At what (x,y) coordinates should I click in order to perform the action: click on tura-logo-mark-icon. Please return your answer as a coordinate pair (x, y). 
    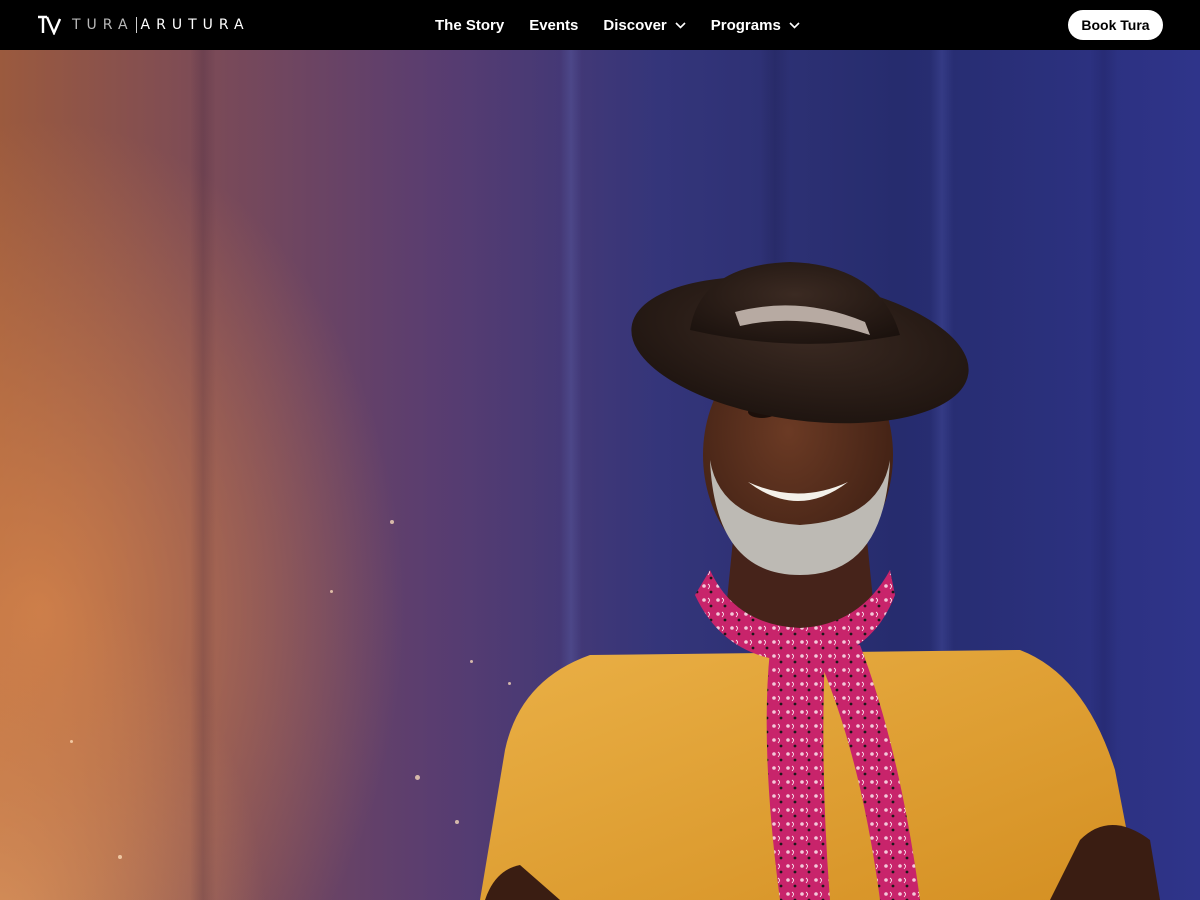
    Looking at the image, I should click on (49, 25).